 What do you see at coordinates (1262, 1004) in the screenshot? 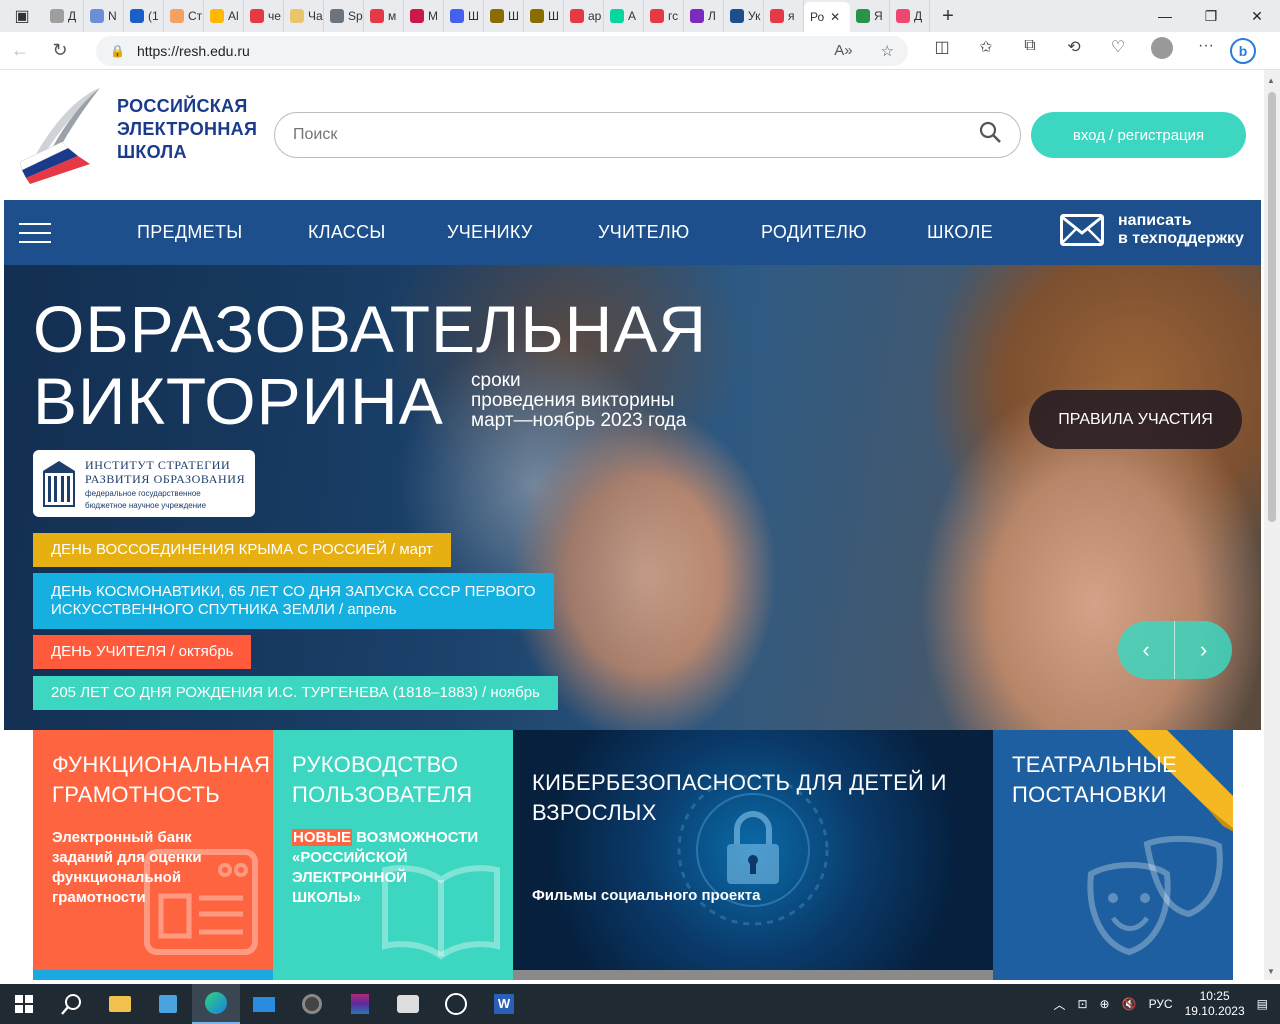
I see `notifications-icon: ▤` at bounding box center [1262, 1004].